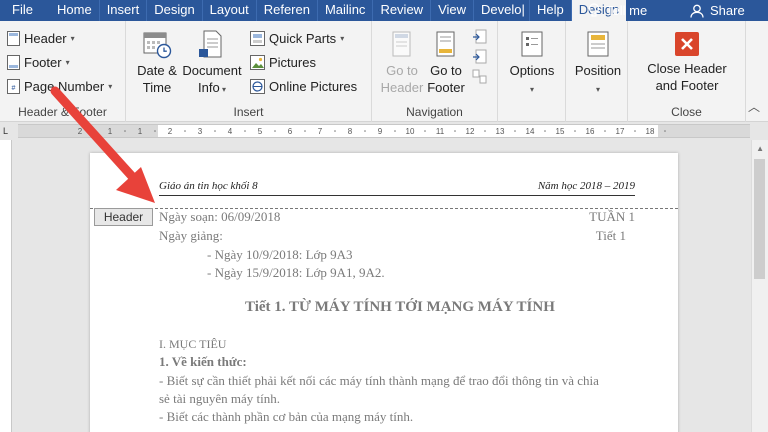 The width and height of the screenshot is (768, 432). I want to click on arrow-shaft, so click(96, 137).